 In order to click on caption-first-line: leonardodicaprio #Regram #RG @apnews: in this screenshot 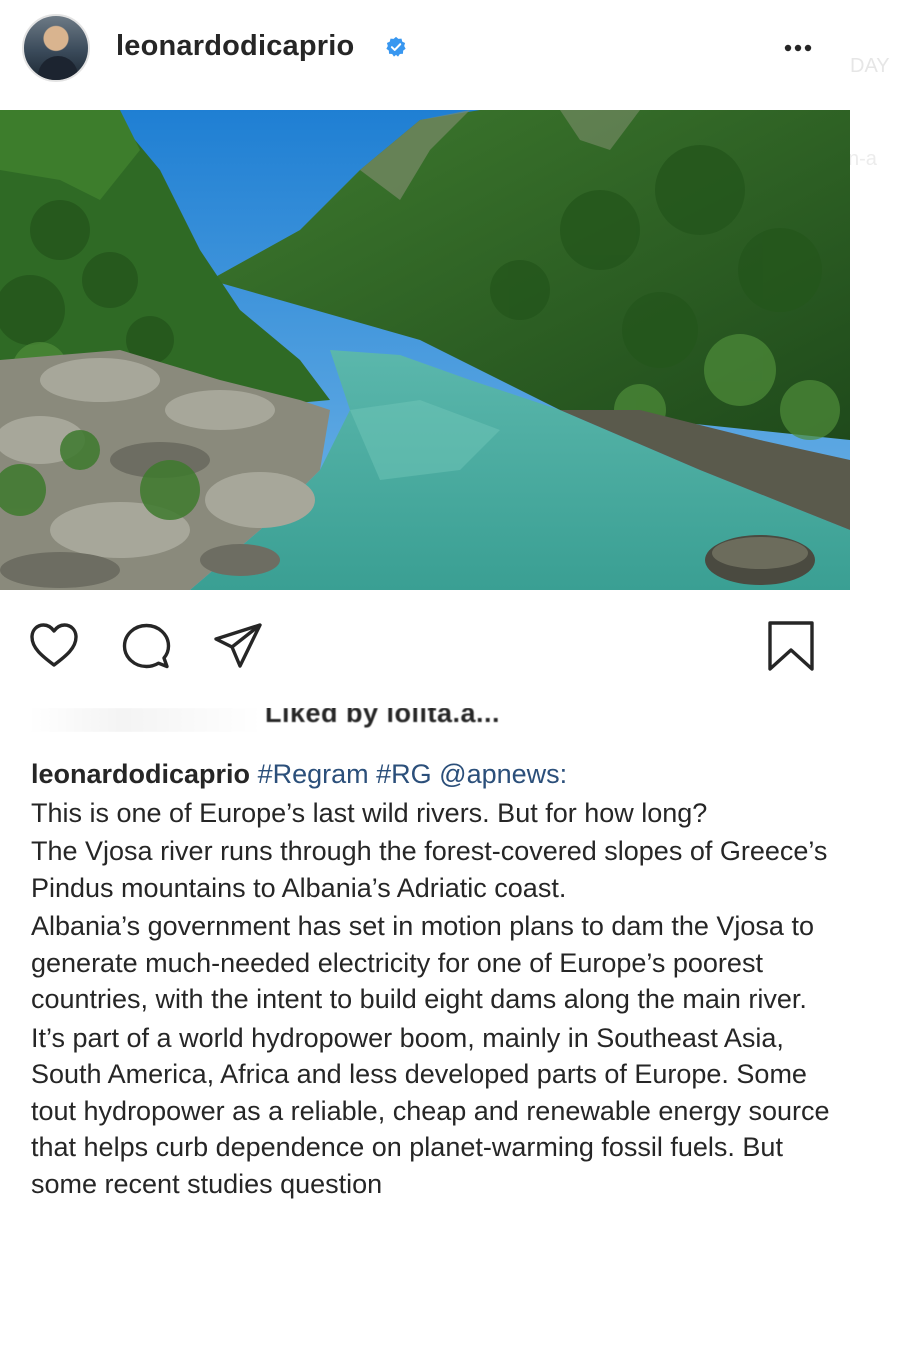, I will do `click(431, 774)`.